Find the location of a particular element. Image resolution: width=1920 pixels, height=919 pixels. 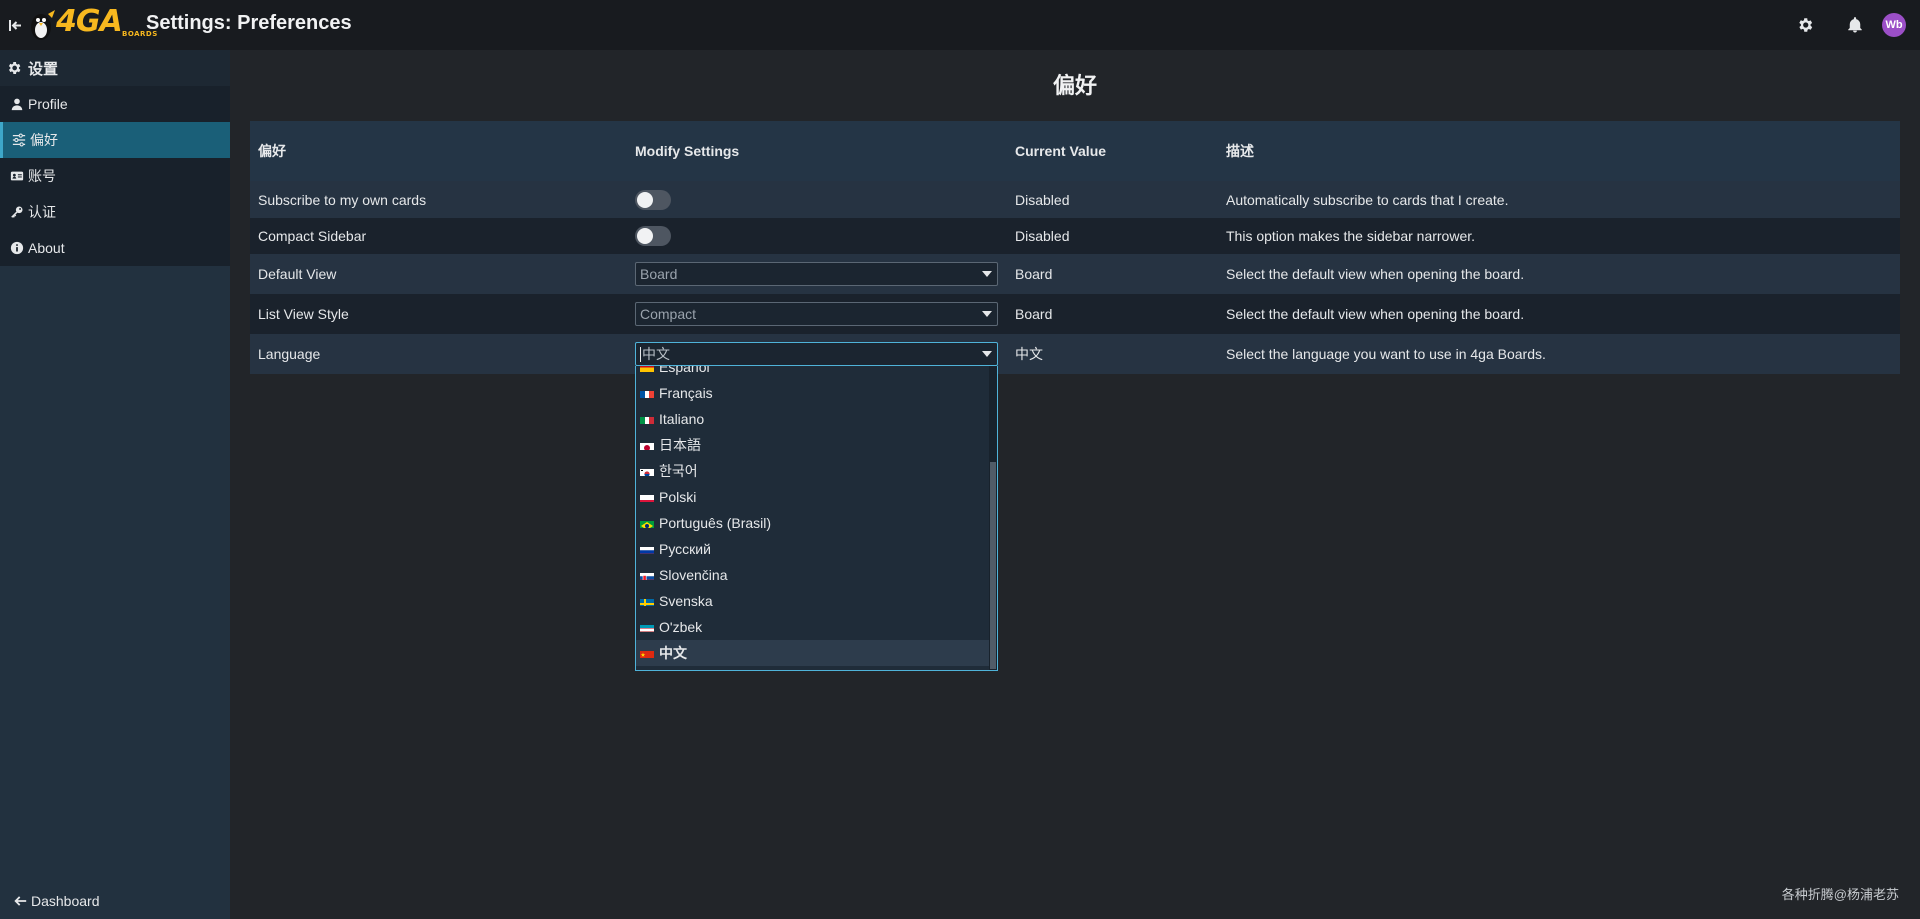

sidebar-title: 设置 is located at coordinates (43, 68).